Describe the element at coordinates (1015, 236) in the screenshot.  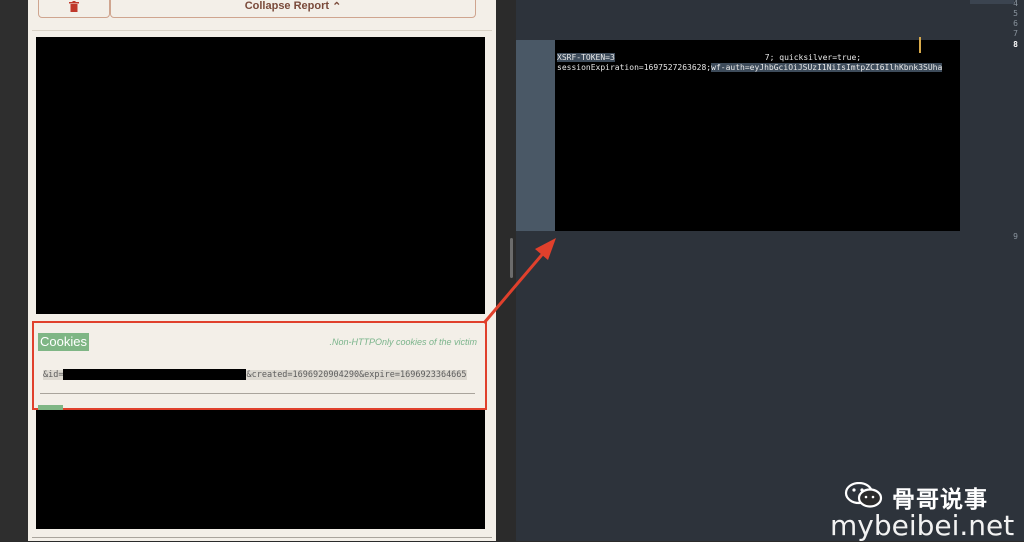
I see `line-number: 9` at that location.